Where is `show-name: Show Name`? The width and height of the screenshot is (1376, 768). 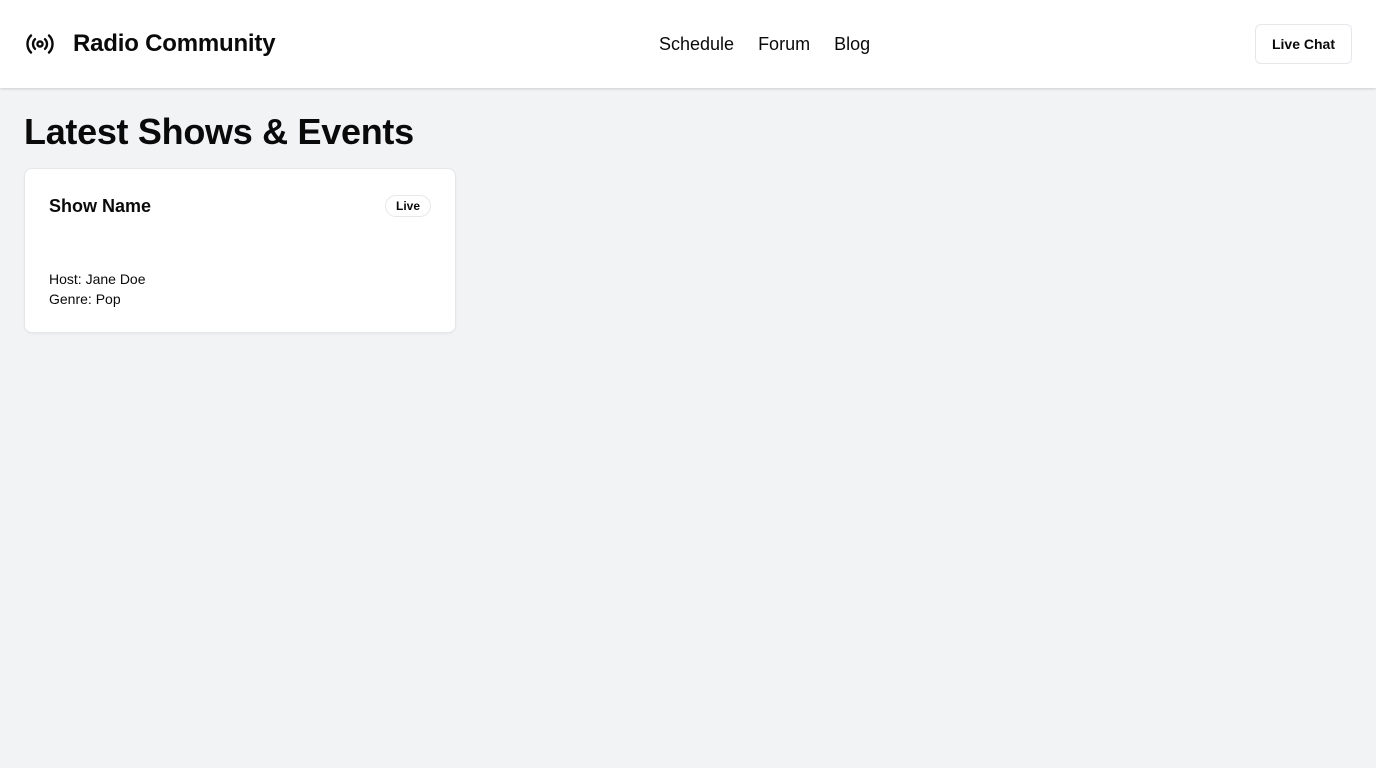 show-name: Show Name is located at coordinates (100, 205).